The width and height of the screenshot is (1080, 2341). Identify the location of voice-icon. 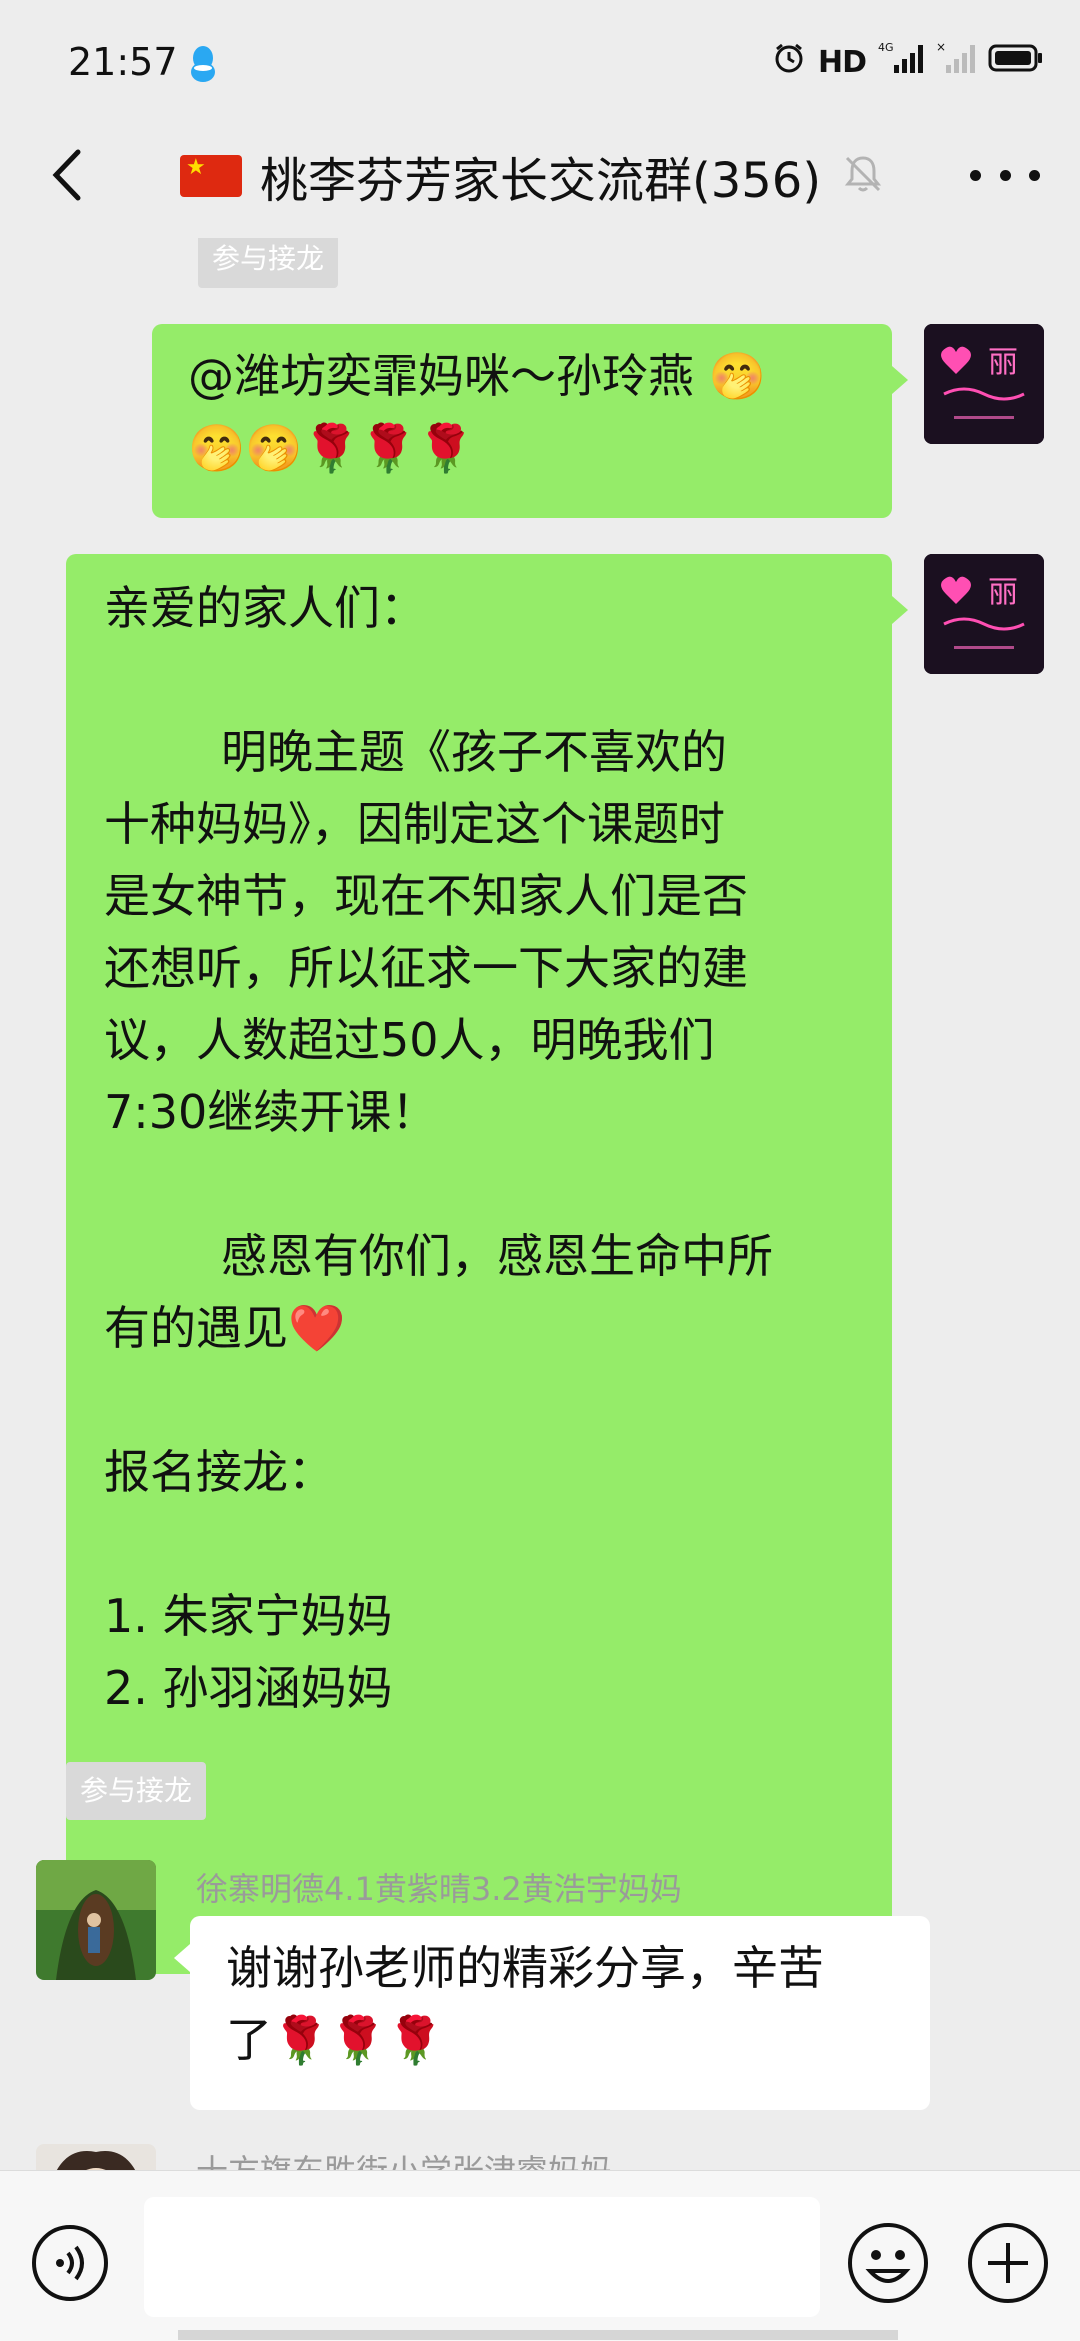
(70, 2263).